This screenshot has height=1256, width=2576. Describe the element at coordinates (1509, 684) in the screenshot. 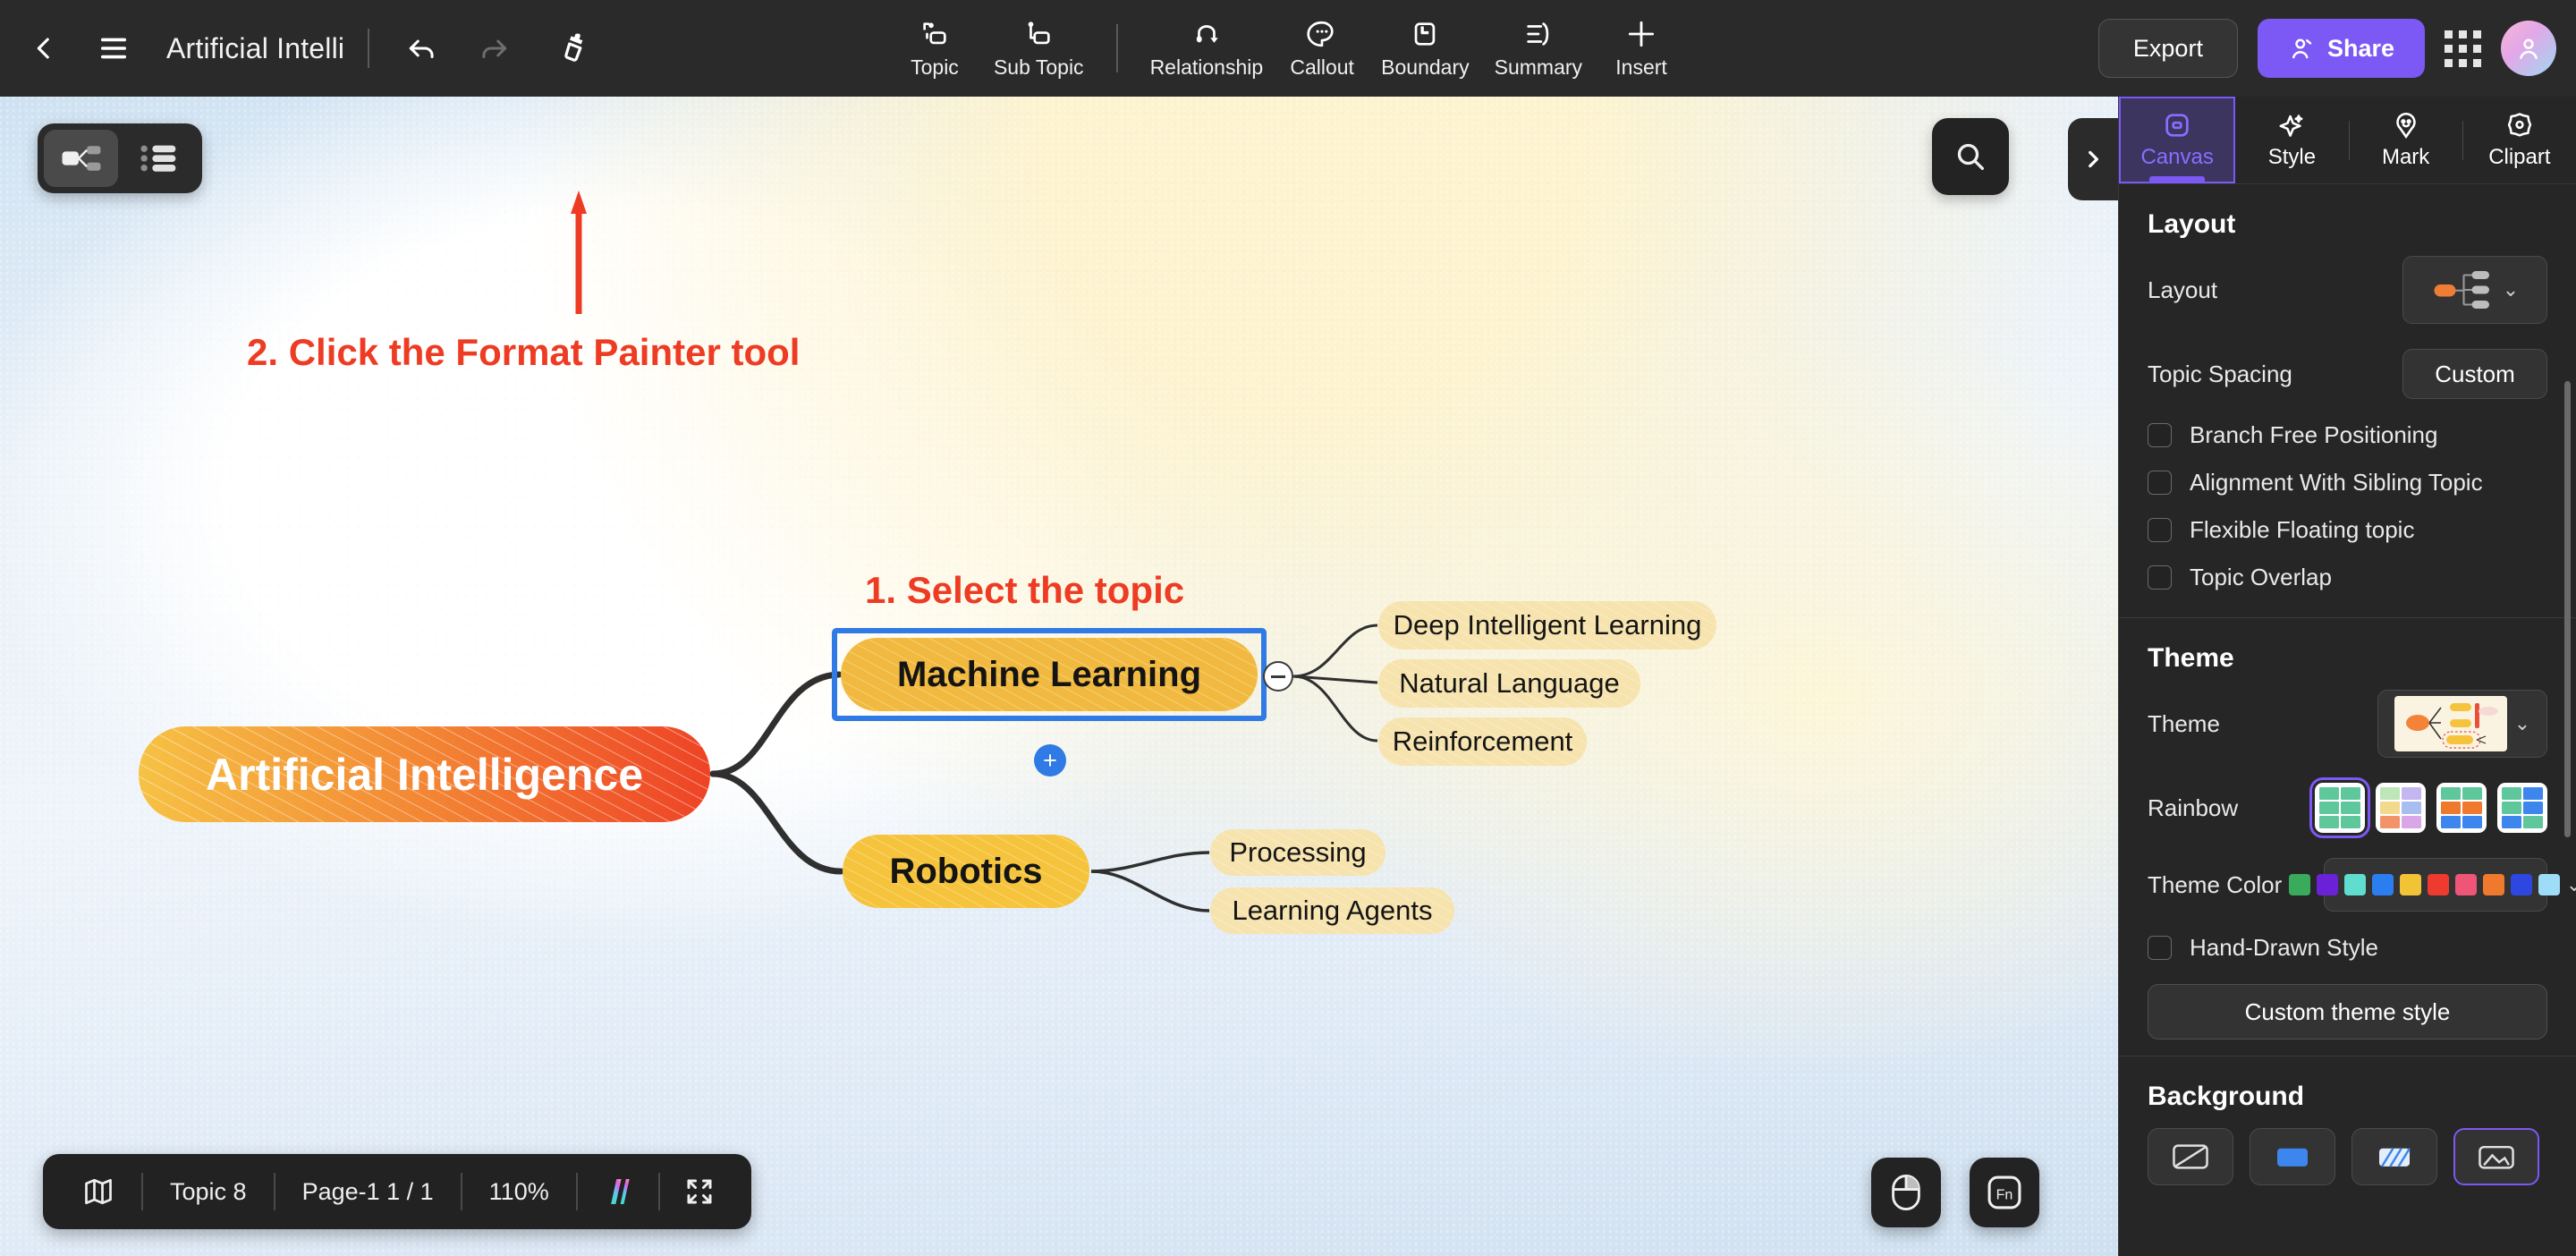

I see `mindmap-node-natural-language: Natural Language` at that location.